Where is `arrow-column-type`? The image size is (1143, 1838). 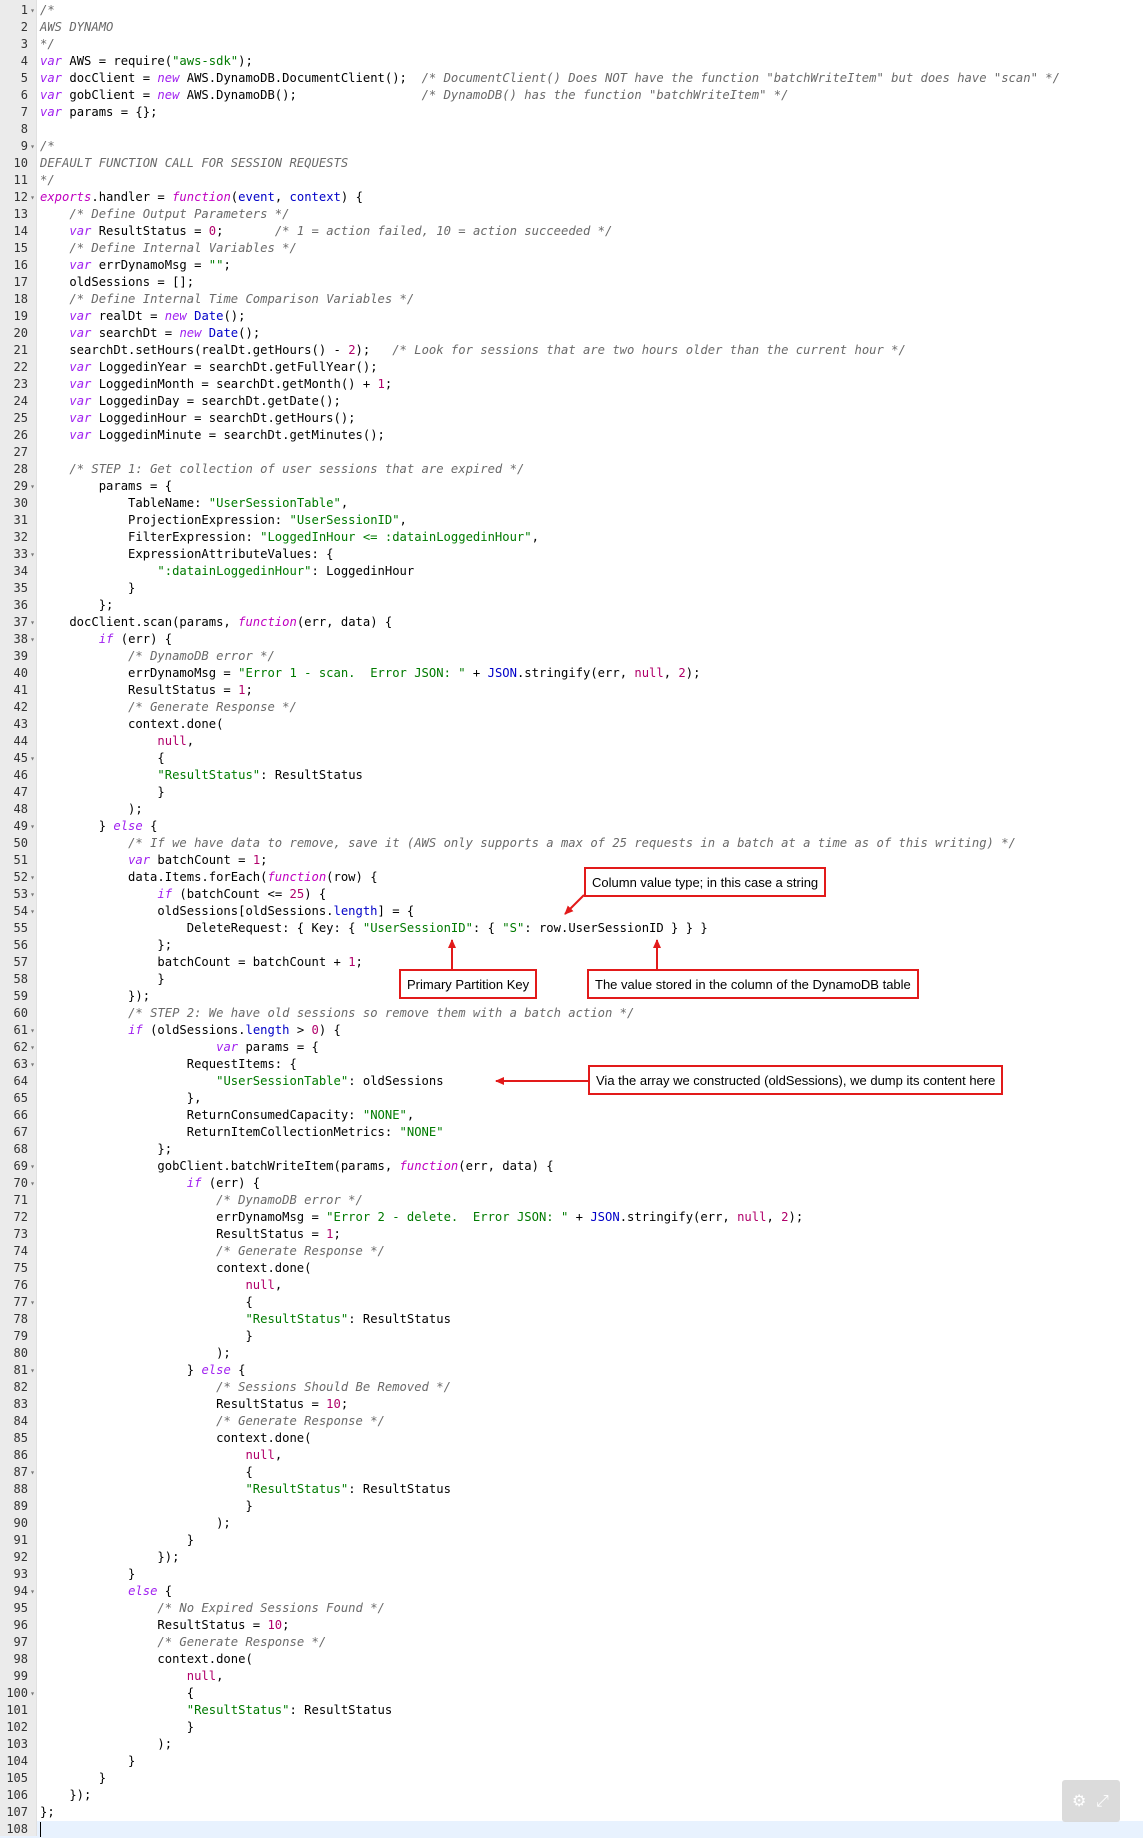 arrow-column-type is located at coordinates (574, 904).